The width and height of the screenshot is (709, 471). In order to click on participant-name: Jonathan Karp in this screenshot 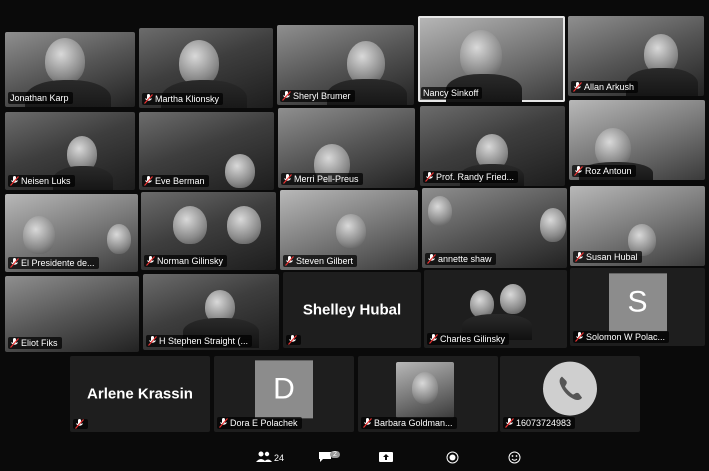, I will do `click(39, 98)`.